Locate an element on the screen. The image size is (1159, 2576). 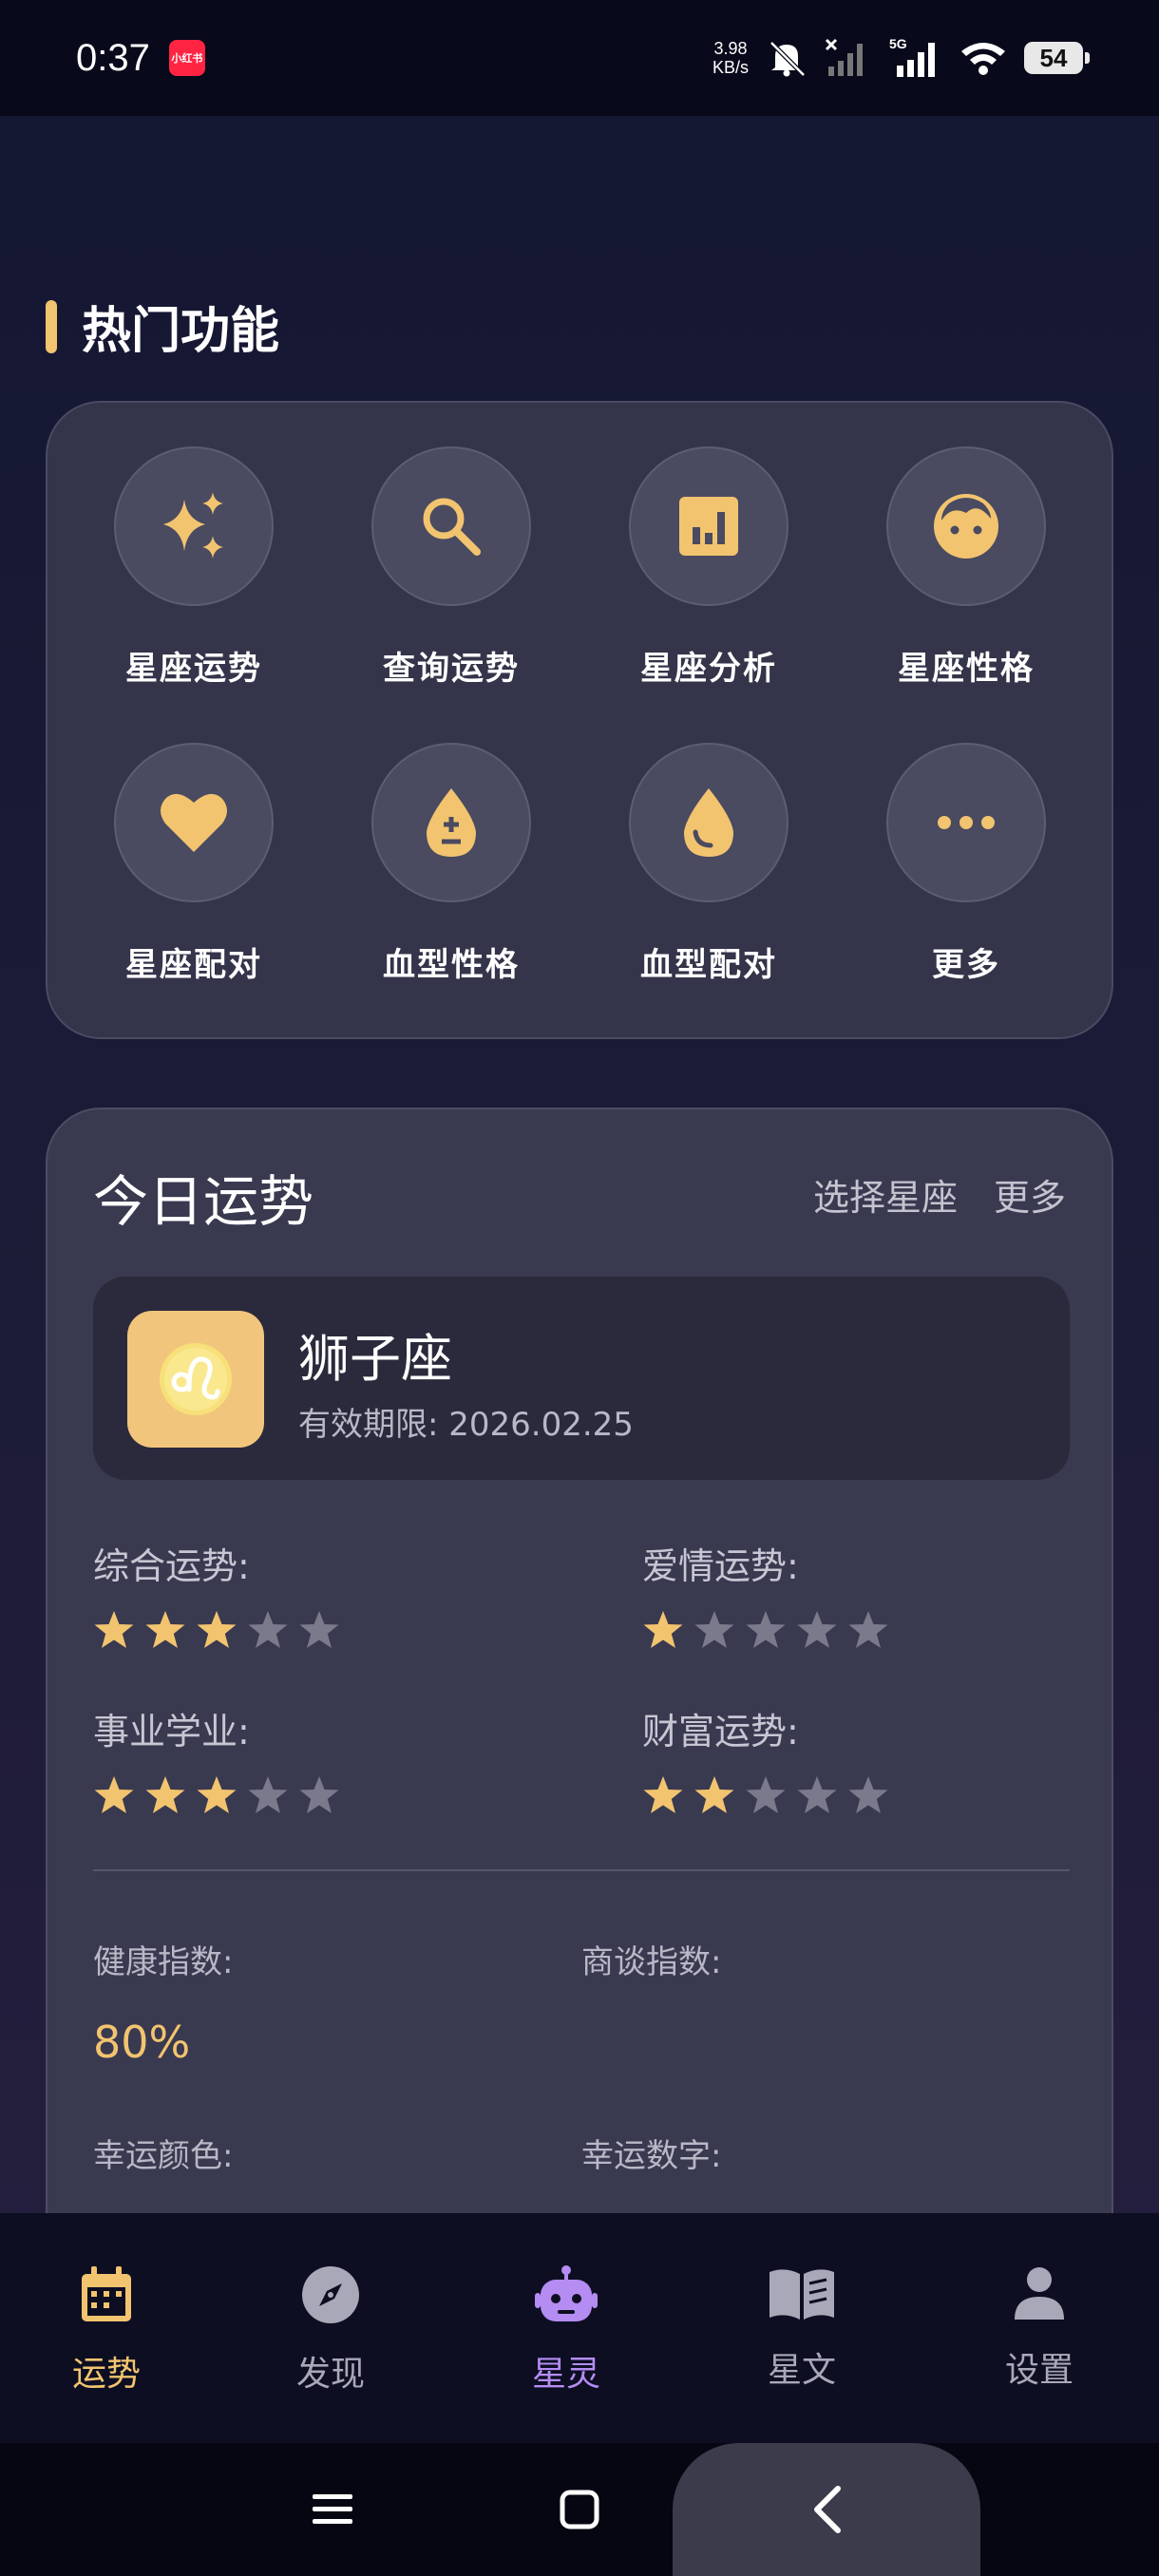
network-speed-unit: KB/s is located at coordinates (730, 67).